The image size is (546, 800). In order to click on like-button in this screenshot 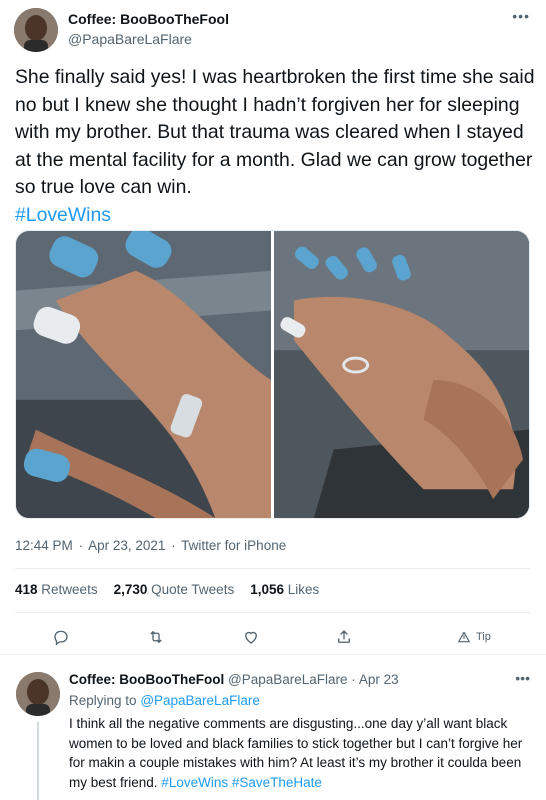, I will do `click(251, 637)`.